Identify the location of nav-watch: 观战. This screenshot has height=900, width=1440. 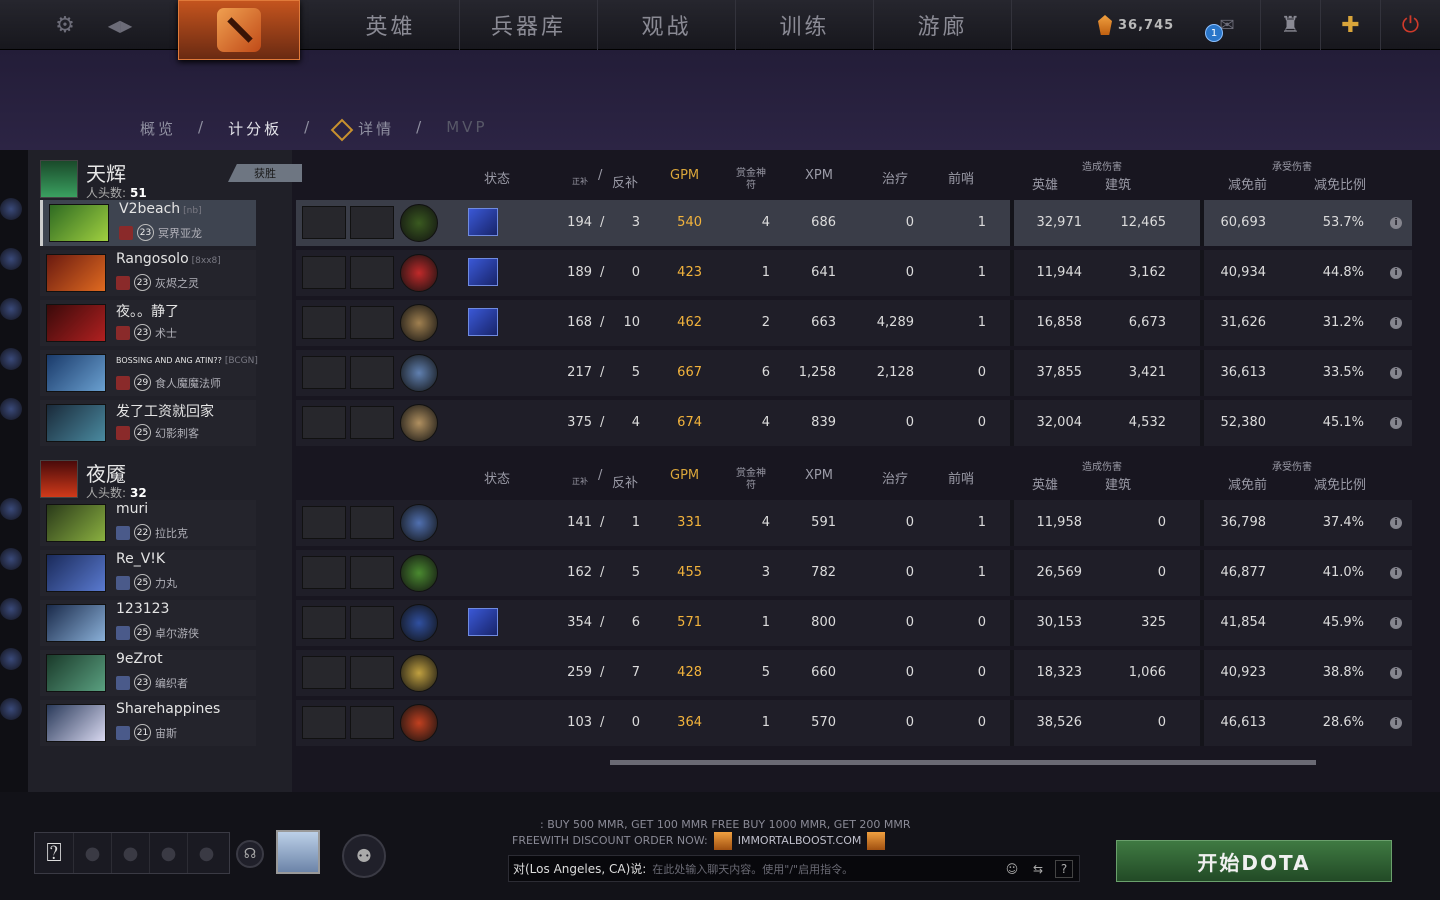
(667, 25).